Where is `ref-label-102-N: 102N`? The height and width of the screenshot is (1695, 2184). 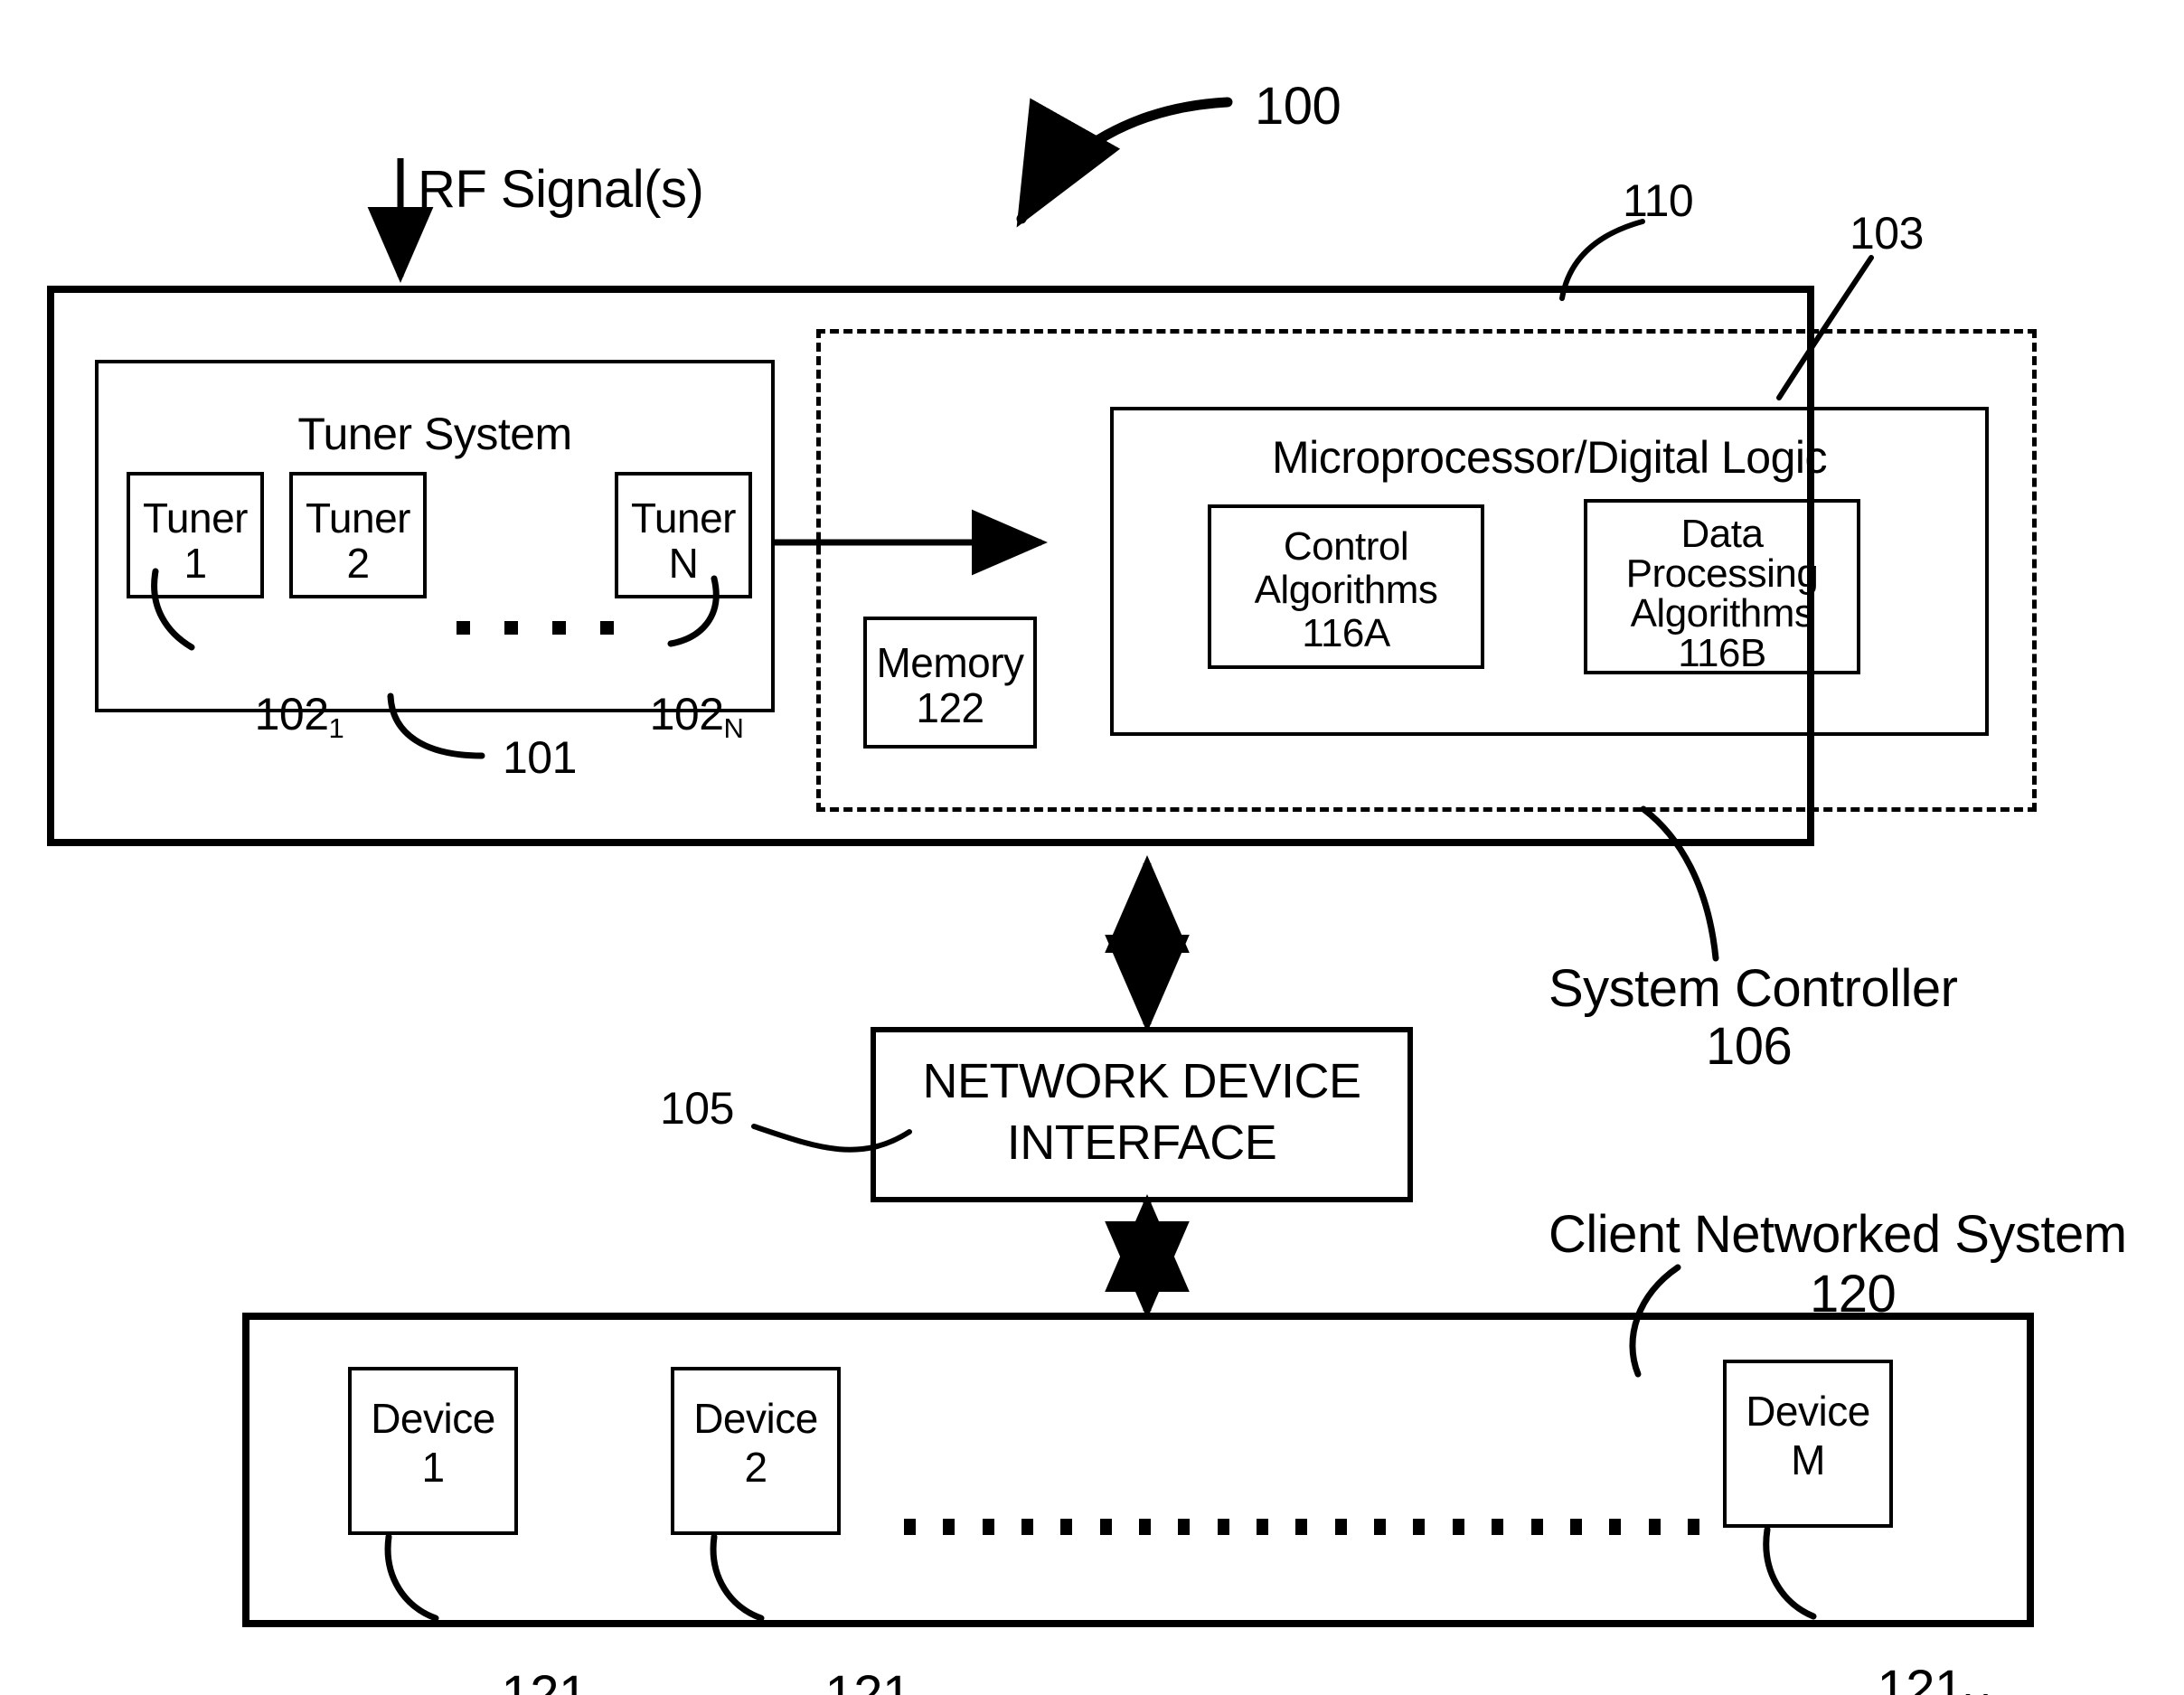 ref-label-102-N: 102N is located at coordinates (672, 714).